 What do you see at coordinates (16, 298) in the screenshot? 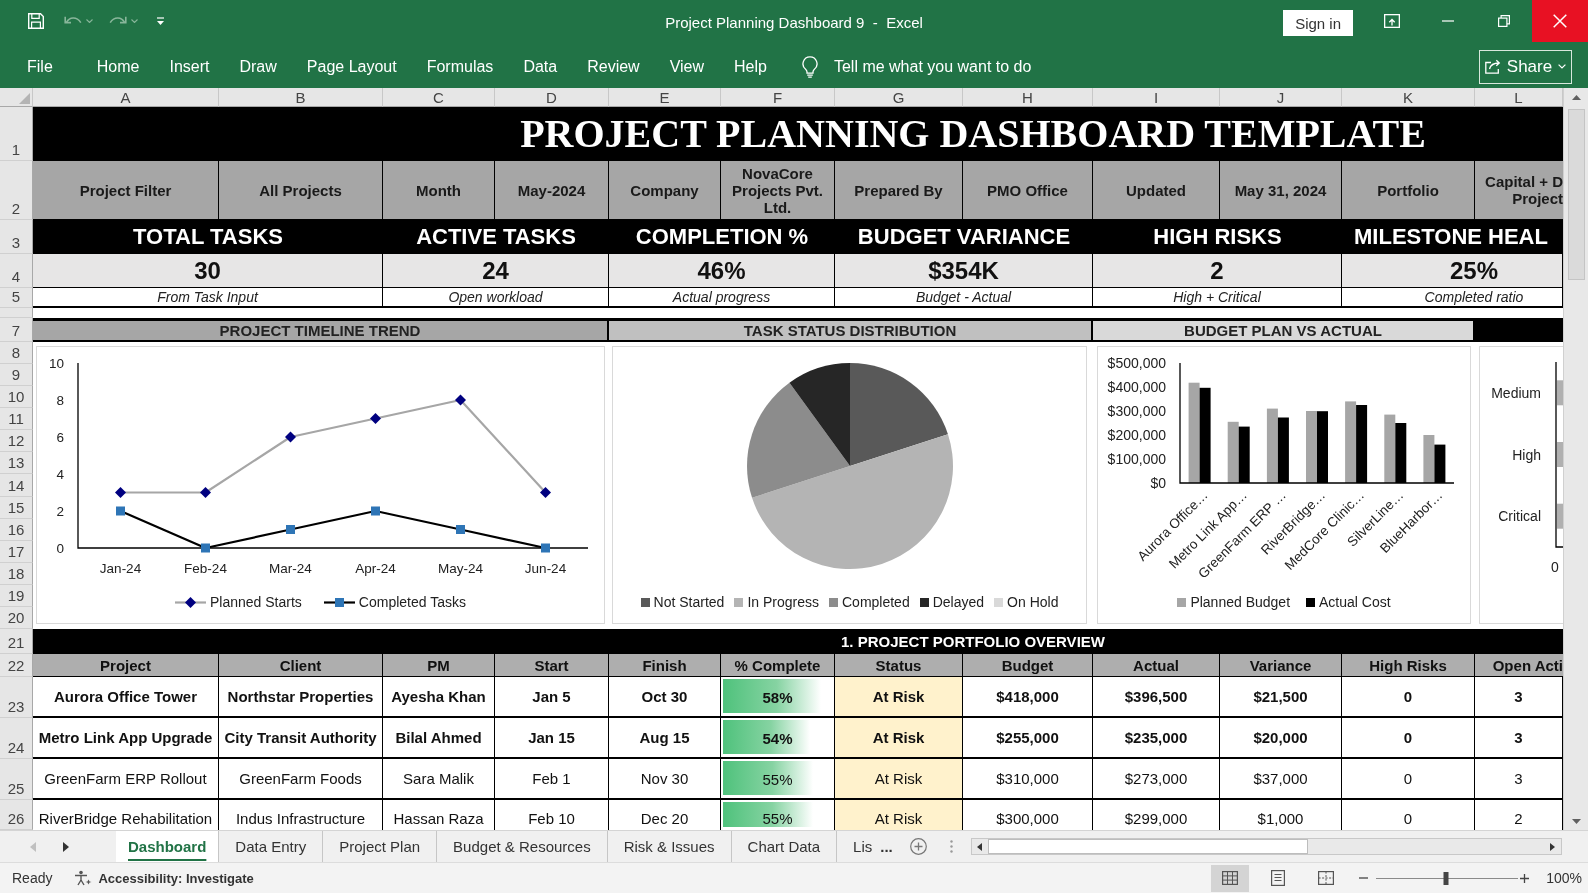
I see `row-number: 5` at bounding box center [16, 298].